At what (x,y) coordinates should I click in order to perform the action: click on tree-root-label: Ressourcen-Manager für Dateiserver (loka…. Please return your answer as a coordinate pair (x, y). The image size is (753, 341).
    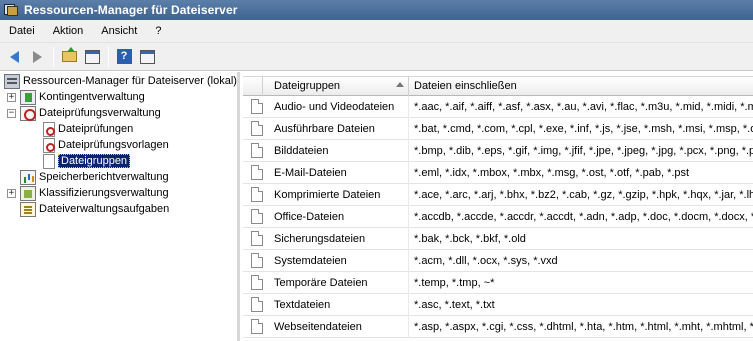
    Looking at the image, I should click on (130, 81).